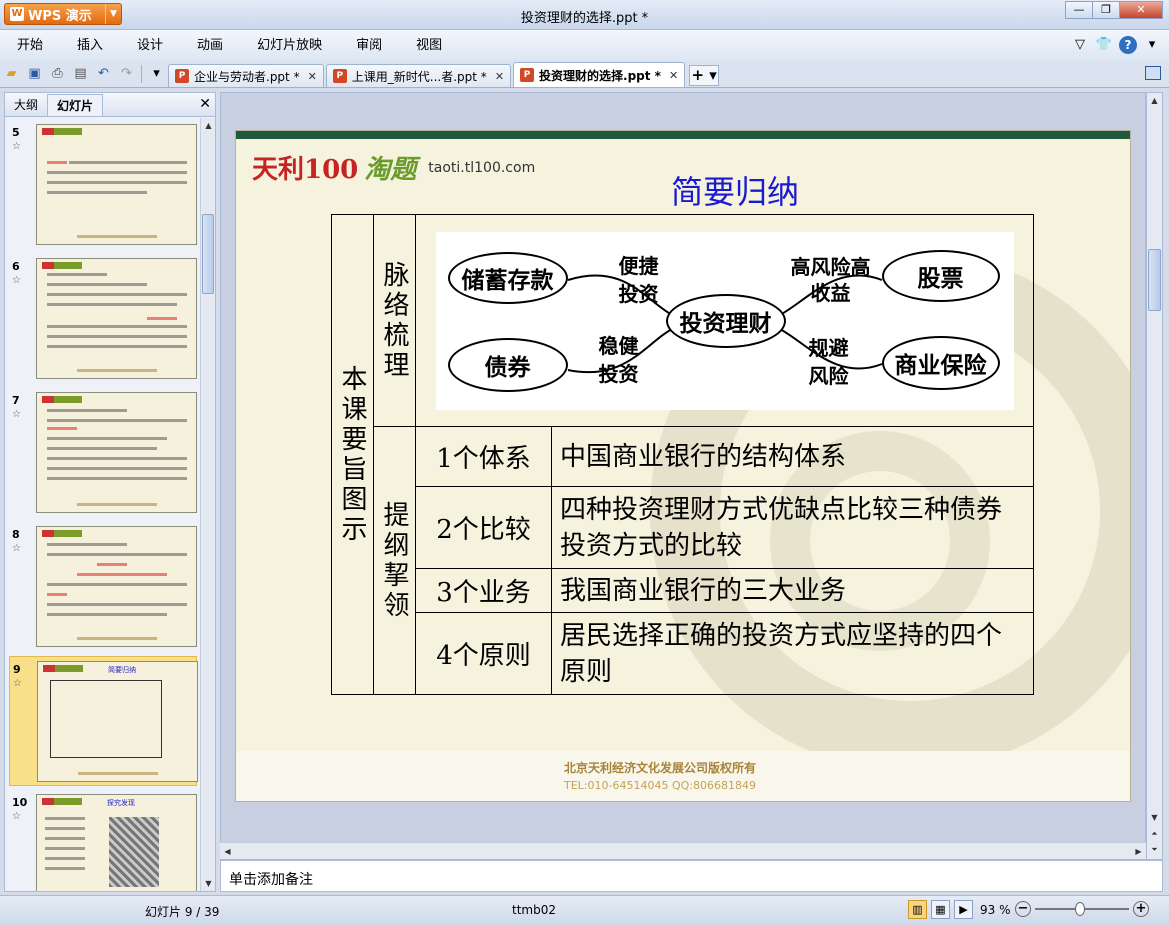  Describe the element at coordinates (429, 45) in the screenshot. I see `menu-view: 视图` at that location.